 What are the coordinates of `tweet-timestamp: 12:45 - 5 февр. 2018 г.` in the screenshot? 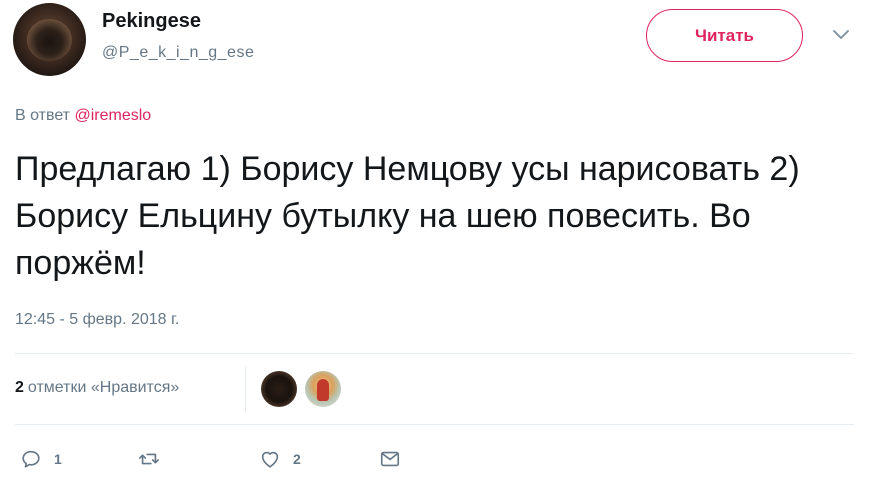 It's located at (97, 320).